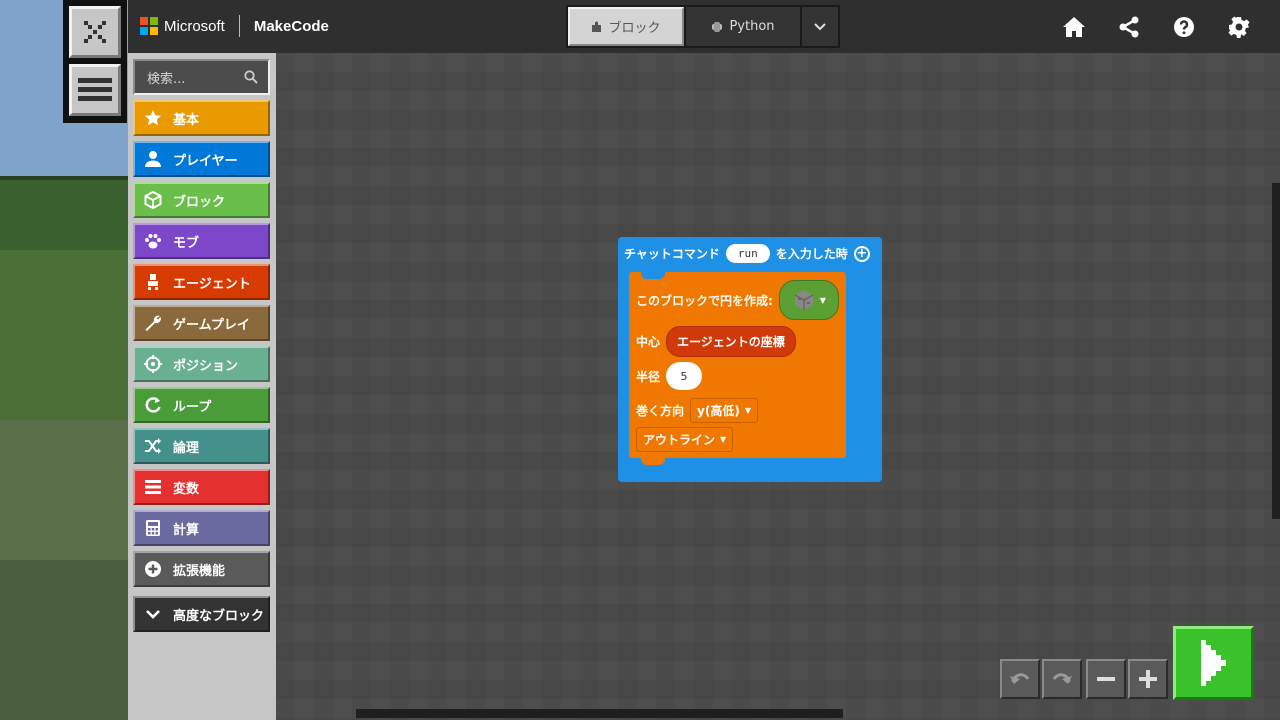 The width and height of the screenshot is (1280, 720). Describe the element at coordinates (201, 118) in the screenshot. I see `category-basic: 基本` at that location.